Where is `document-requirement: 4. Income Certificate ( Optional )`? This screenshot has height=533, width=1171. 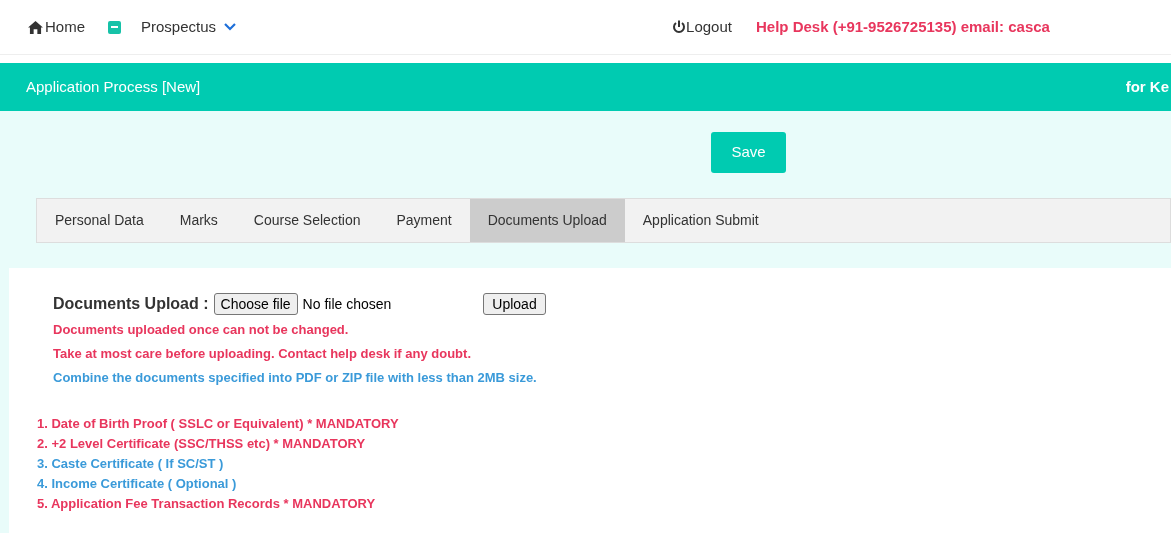 document-requirement: 4. Income Certificate ( Optional ) is located at coordinates (137, 484).